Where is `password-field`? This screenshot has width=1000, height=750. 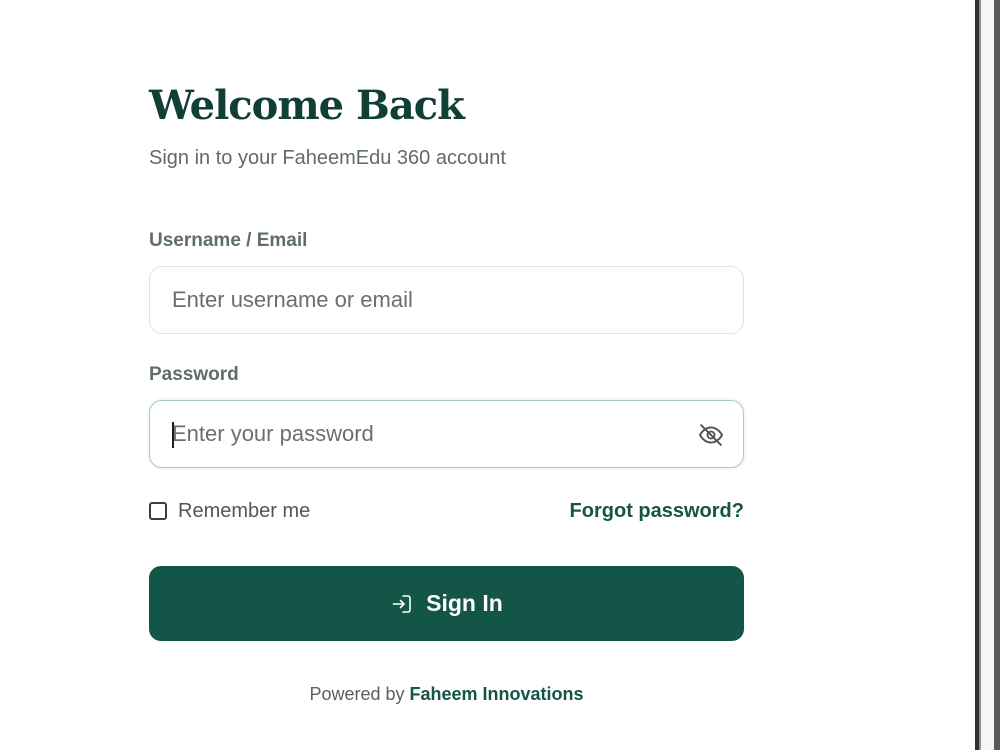 password-field is located at coordinates (446, 434).